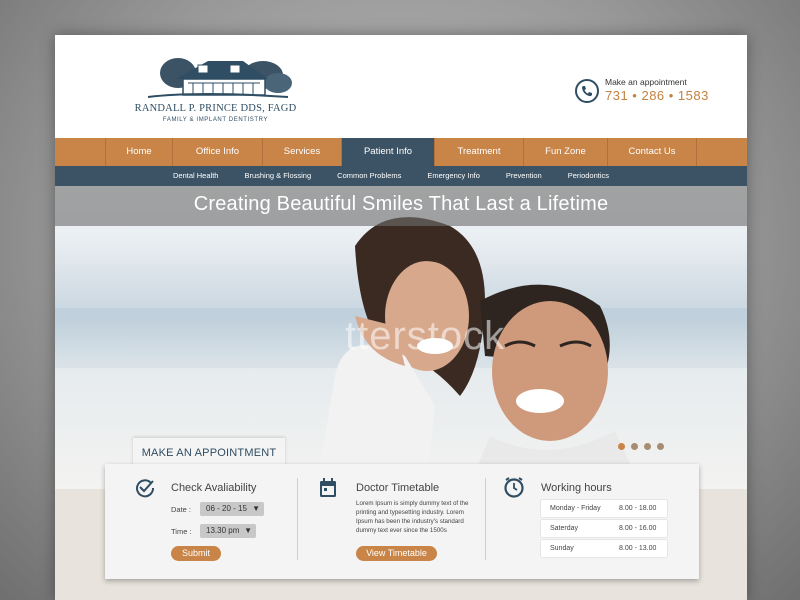 This screenshot has height=600, width=800. What do you see at coordinates (604, 508) in the screenshot?
I see `hours-row: Monday - Friday 8.00 - 18.00` at bounding box center [604, 508].